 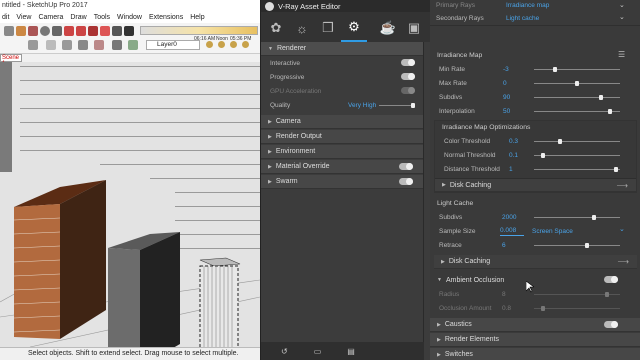 What do you see at coordinates (577, 294) in the screenshot?
I see `ao-radius-slider` at bounding box center [577, 294].